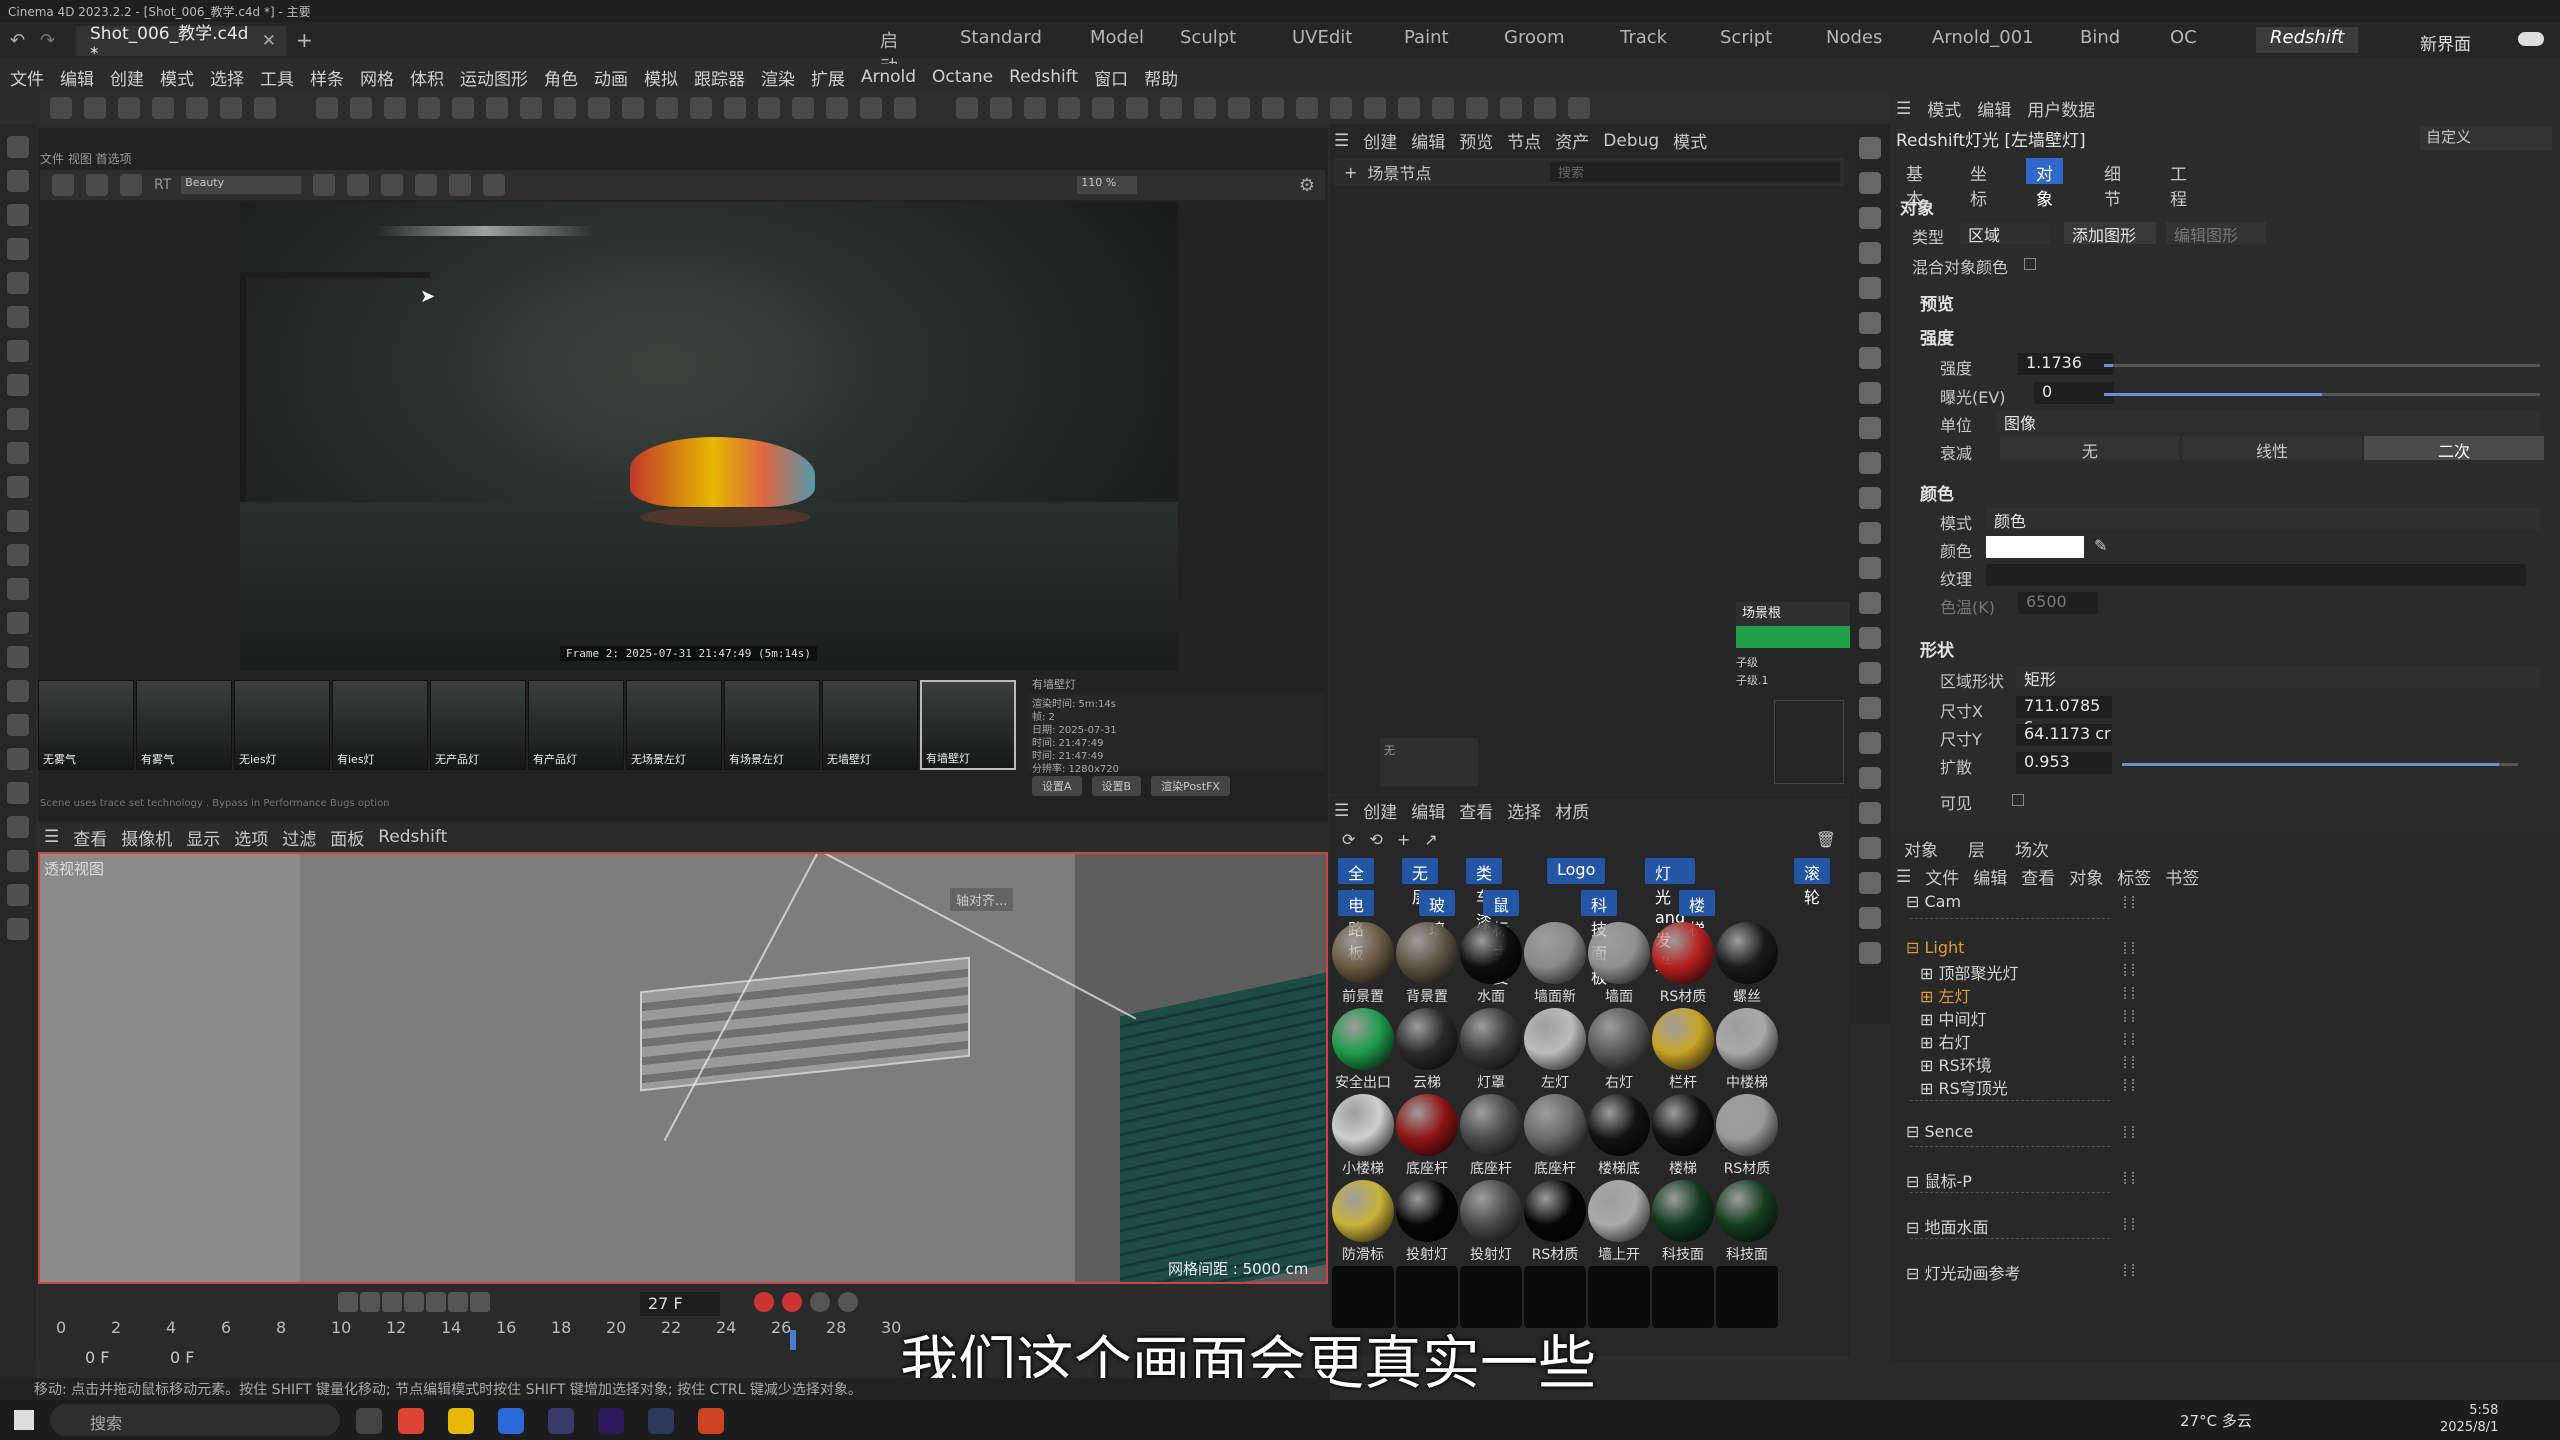 The height and width of the screenshot is (1440, 2560). Describe the element at coordinates (1695, 172) in the screenshot. I see `node-search-input: 搜索` at that location.